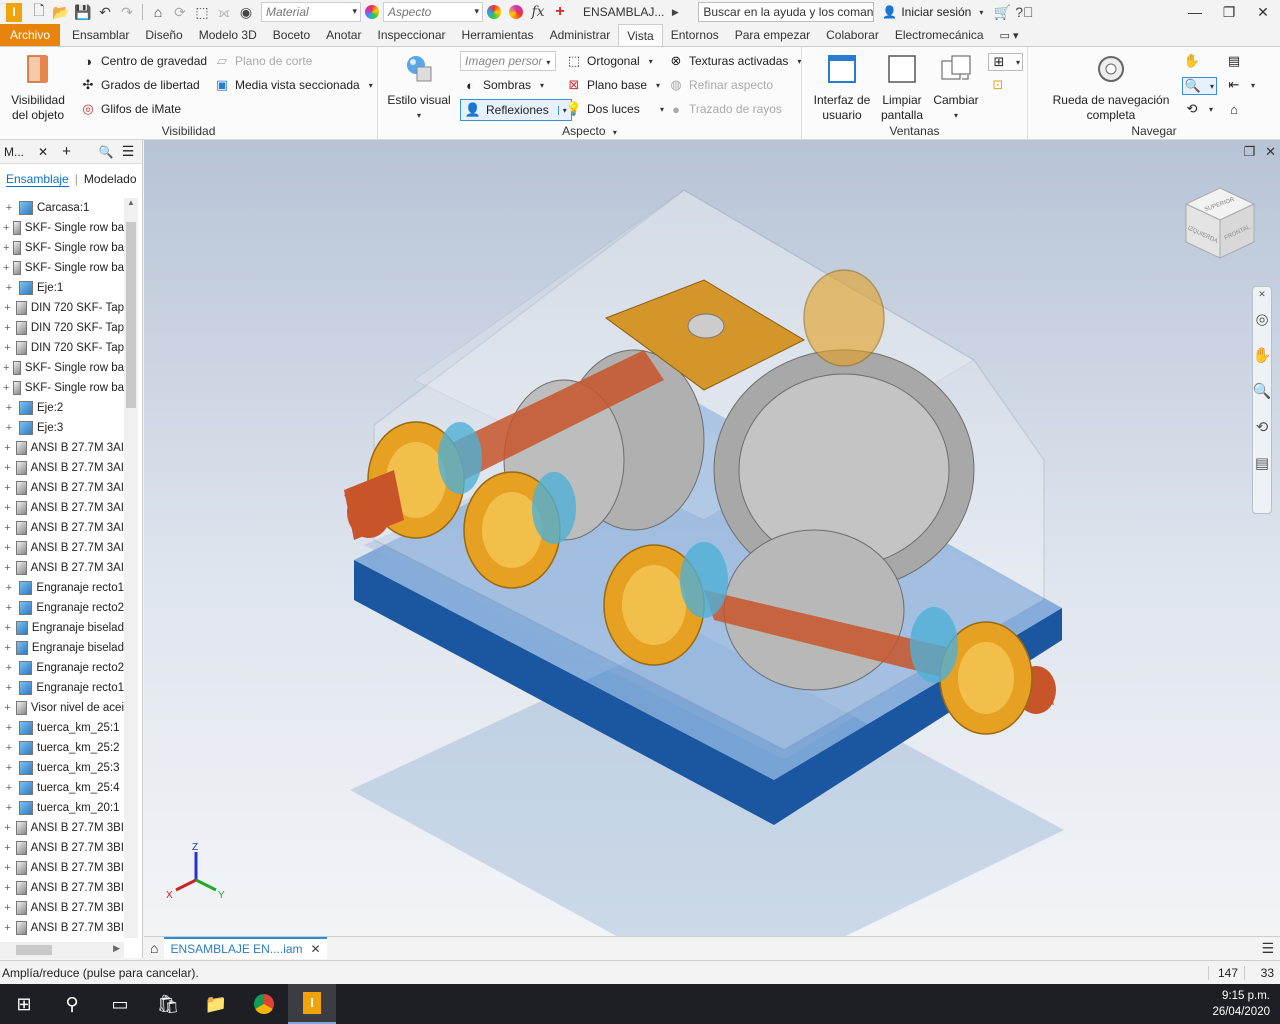 The image size is (1280, 1024). What do you see at coordinates (131, 315) in the screenshot?
I see `scroll-thumb` at bounding box center [131, 315].